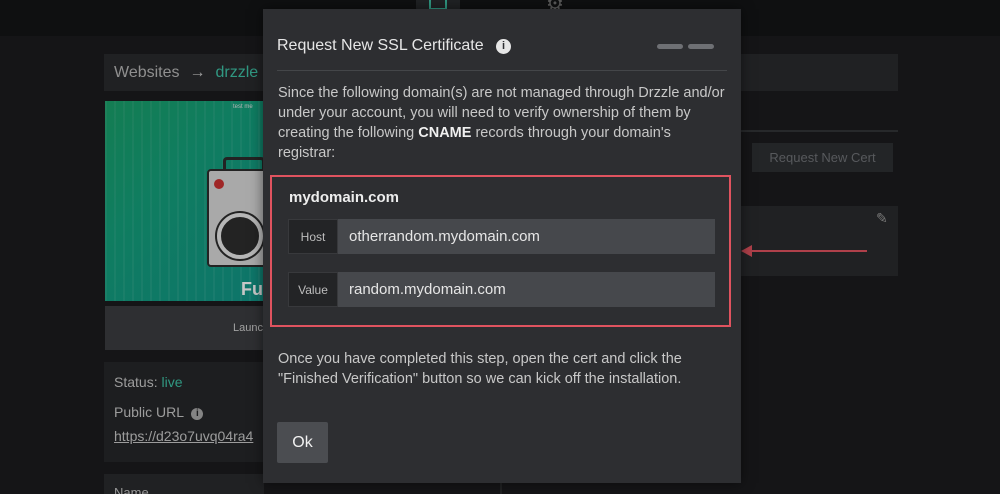 The height and width of the screenshot is (494, 1000). Describe the element at coordinates (344, 197) in the screenshot. I see `record-domain: mydomain.com` at that location.